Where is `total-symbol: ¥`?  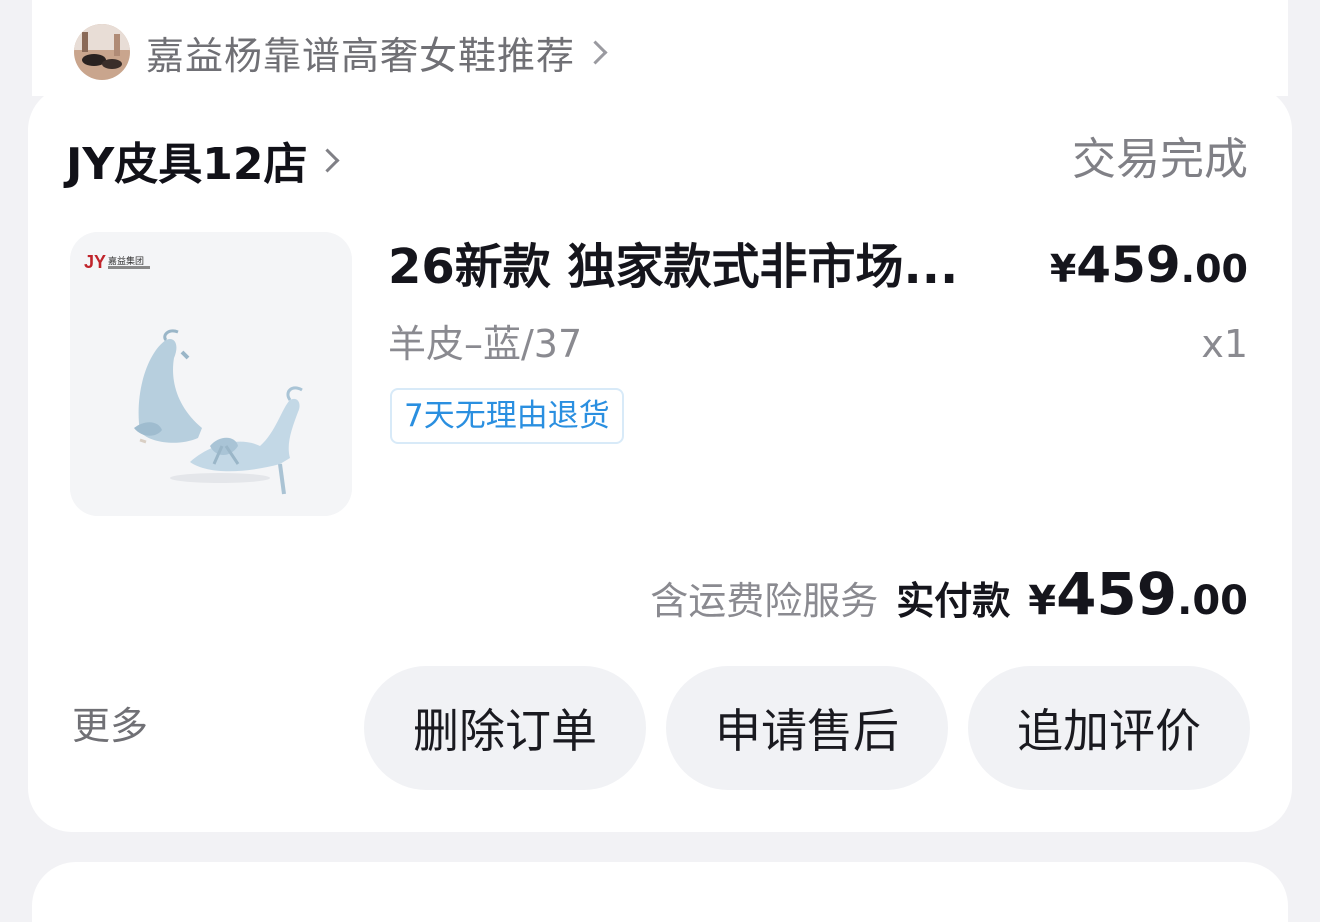
total-symbol: ¥ is located at coordinates (1042, 601).